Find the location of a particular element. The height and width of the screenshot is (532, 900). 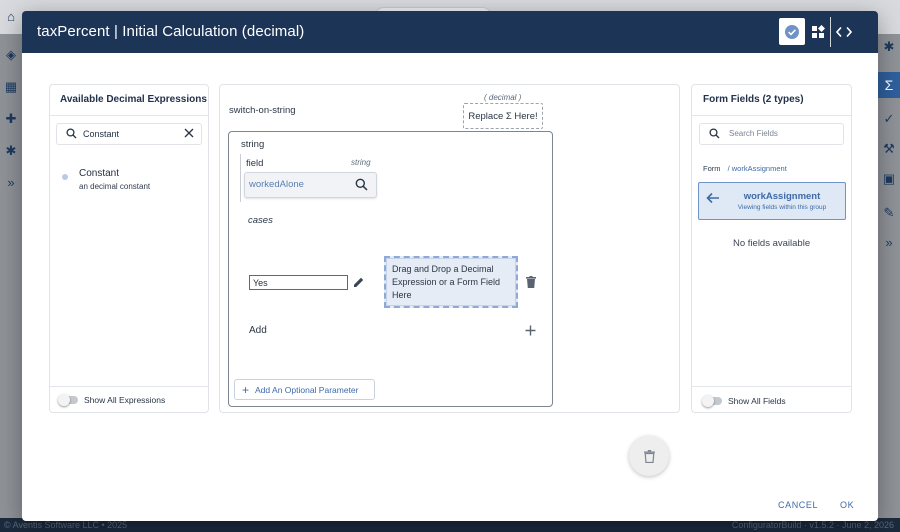

field-search-input: Search Fields is located at coordinates (771, 134).